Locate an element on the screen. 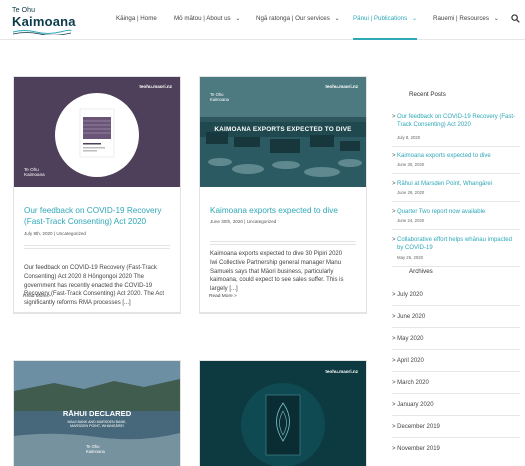  nav-item-label: Mō mātou | About us is located at coordinates (202, 18).